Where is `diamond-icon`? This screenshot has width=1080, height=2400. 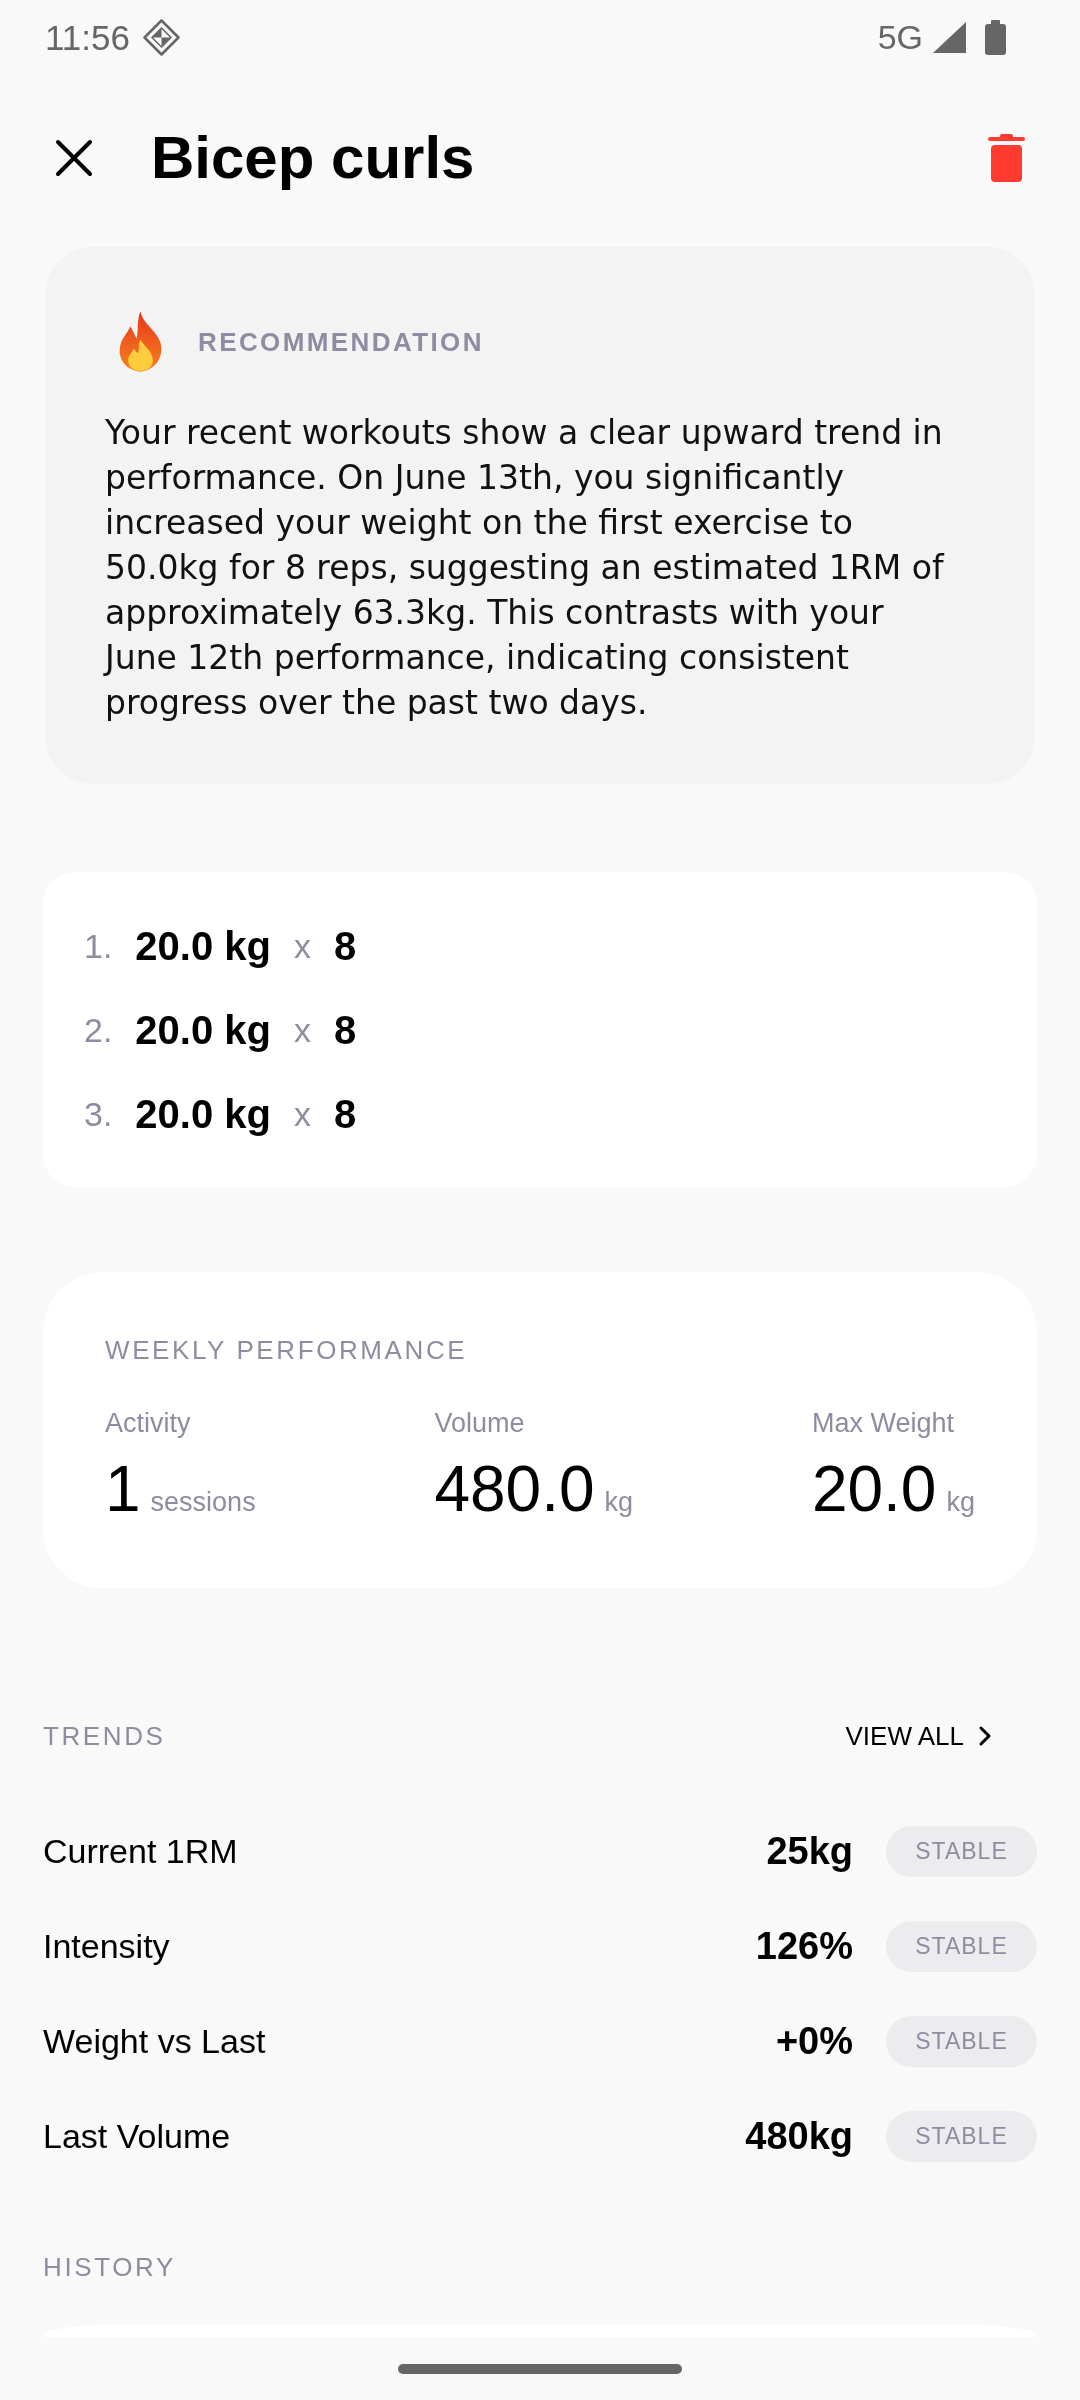
diamond-icon is located at coordinates (161, 37).